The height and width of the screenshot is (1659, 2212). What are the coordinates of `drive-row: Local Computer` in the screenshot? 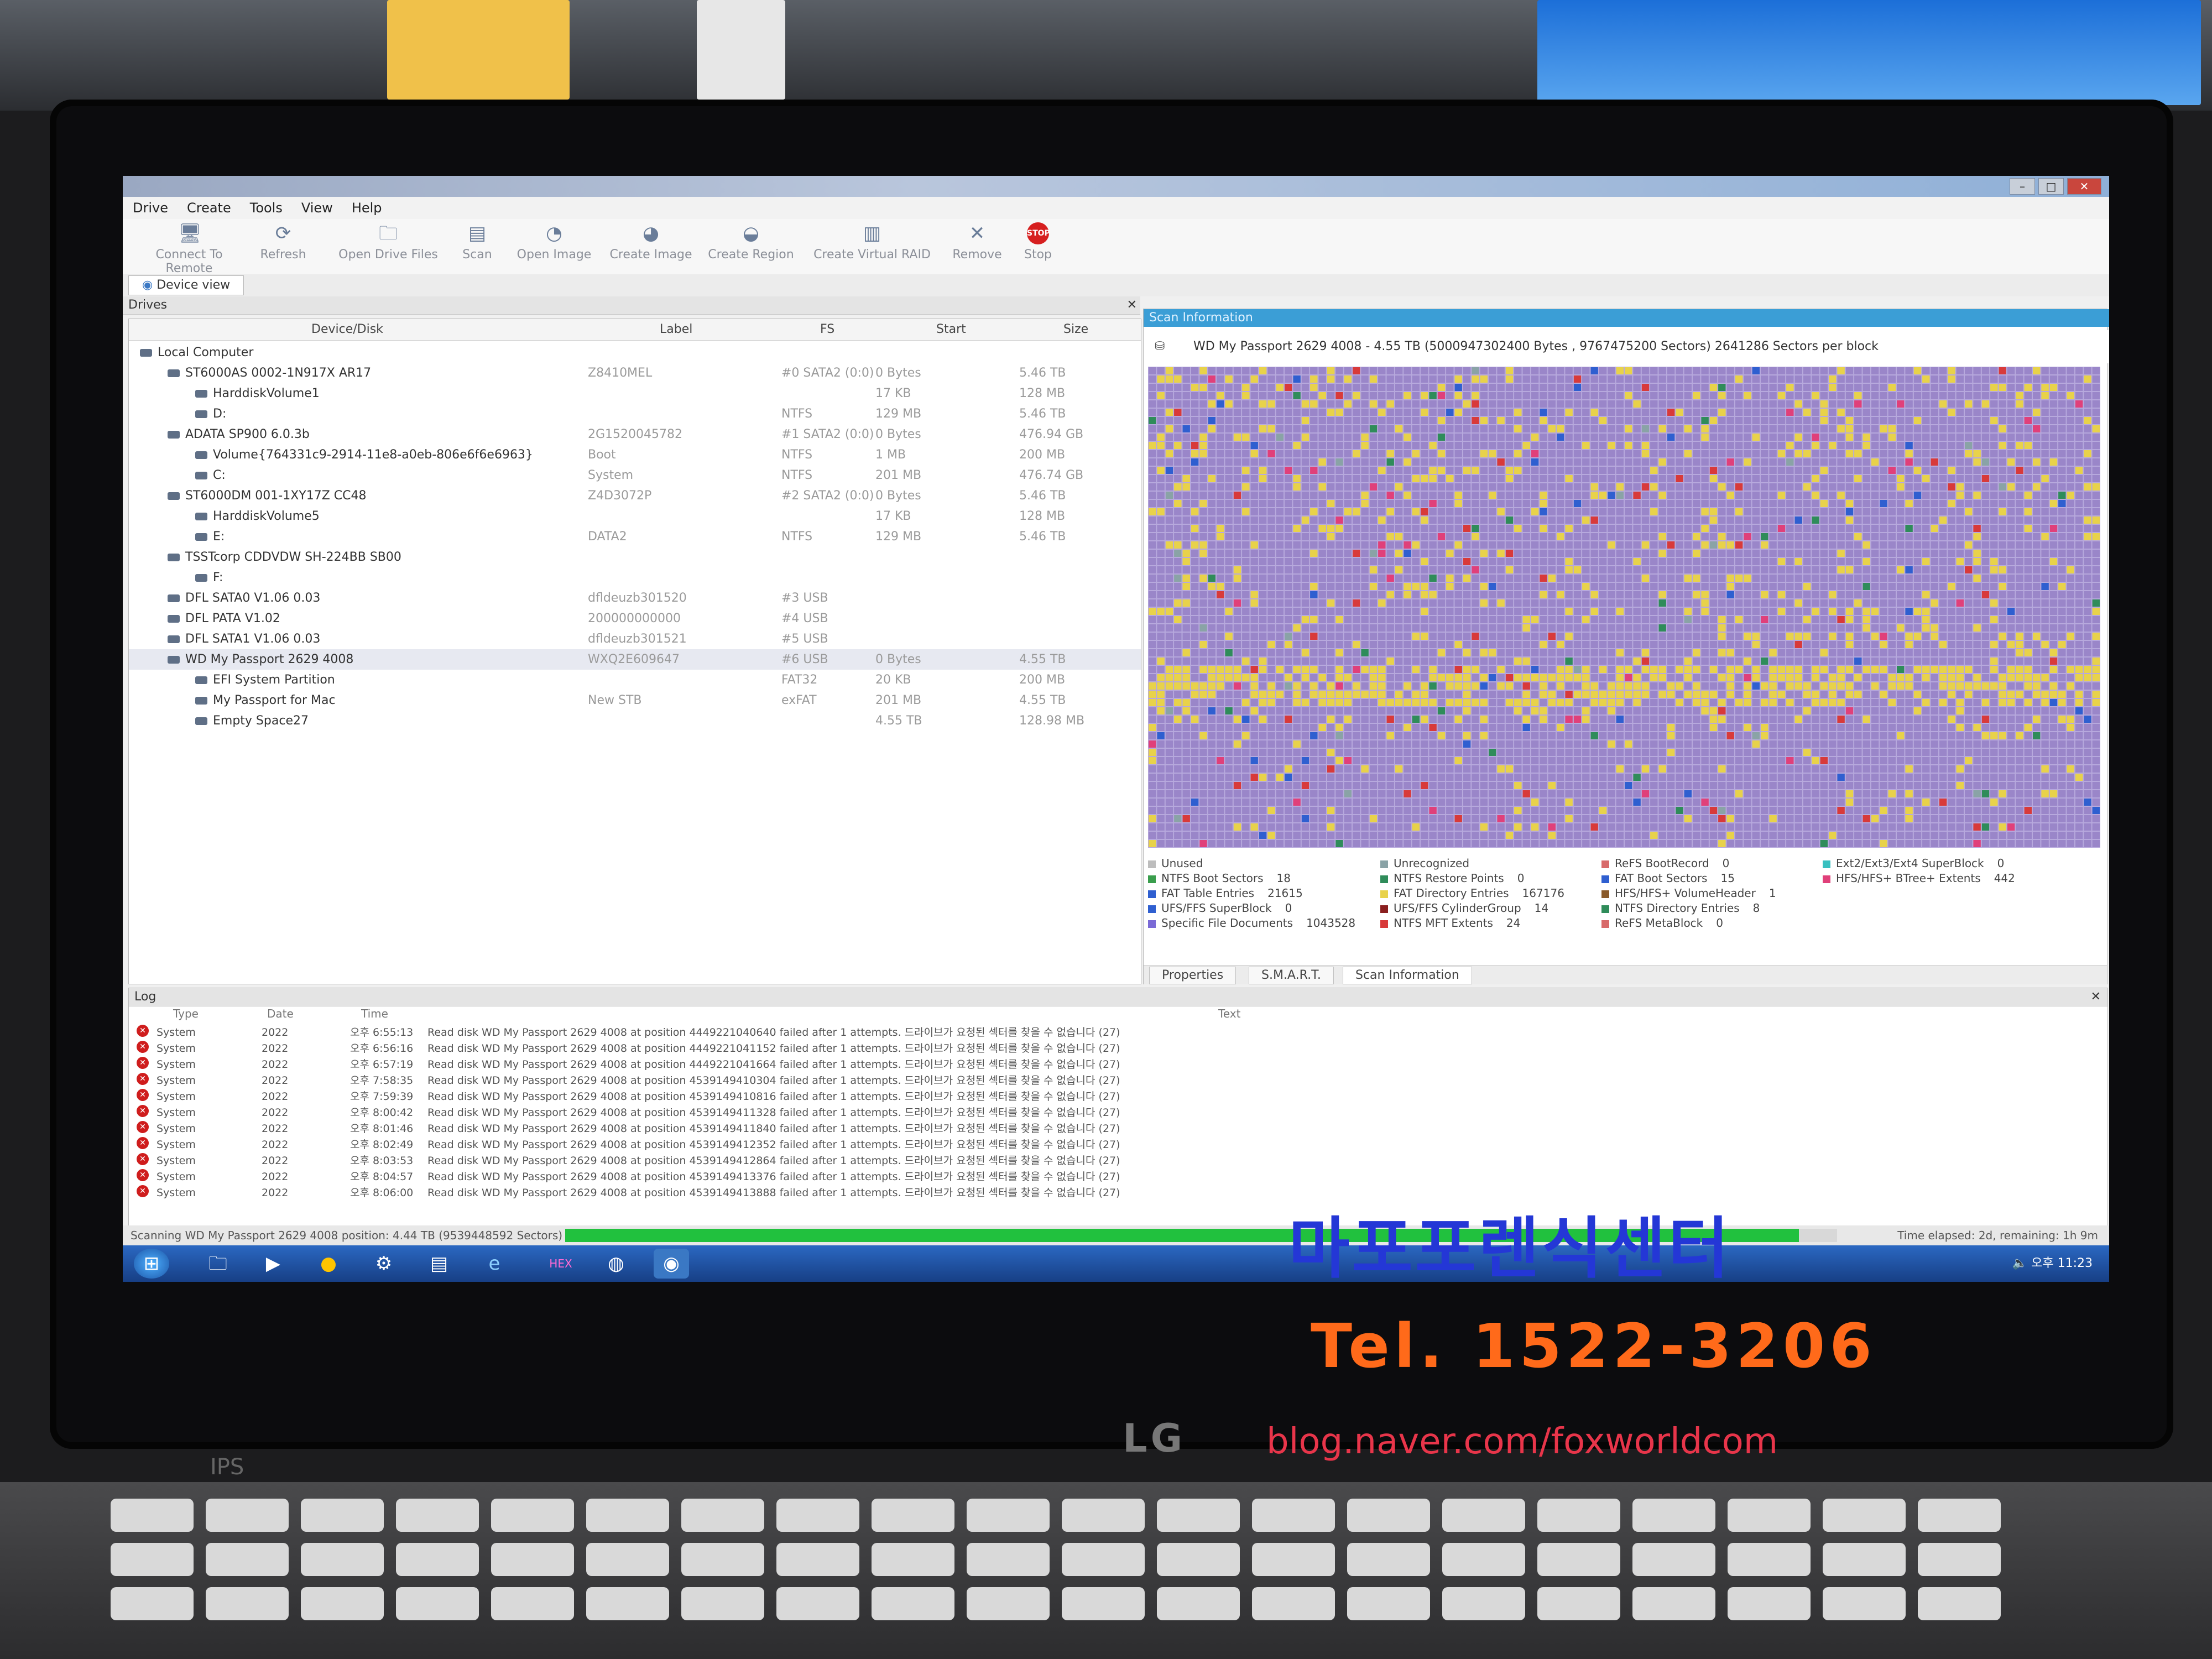 It's located at (635, 353).